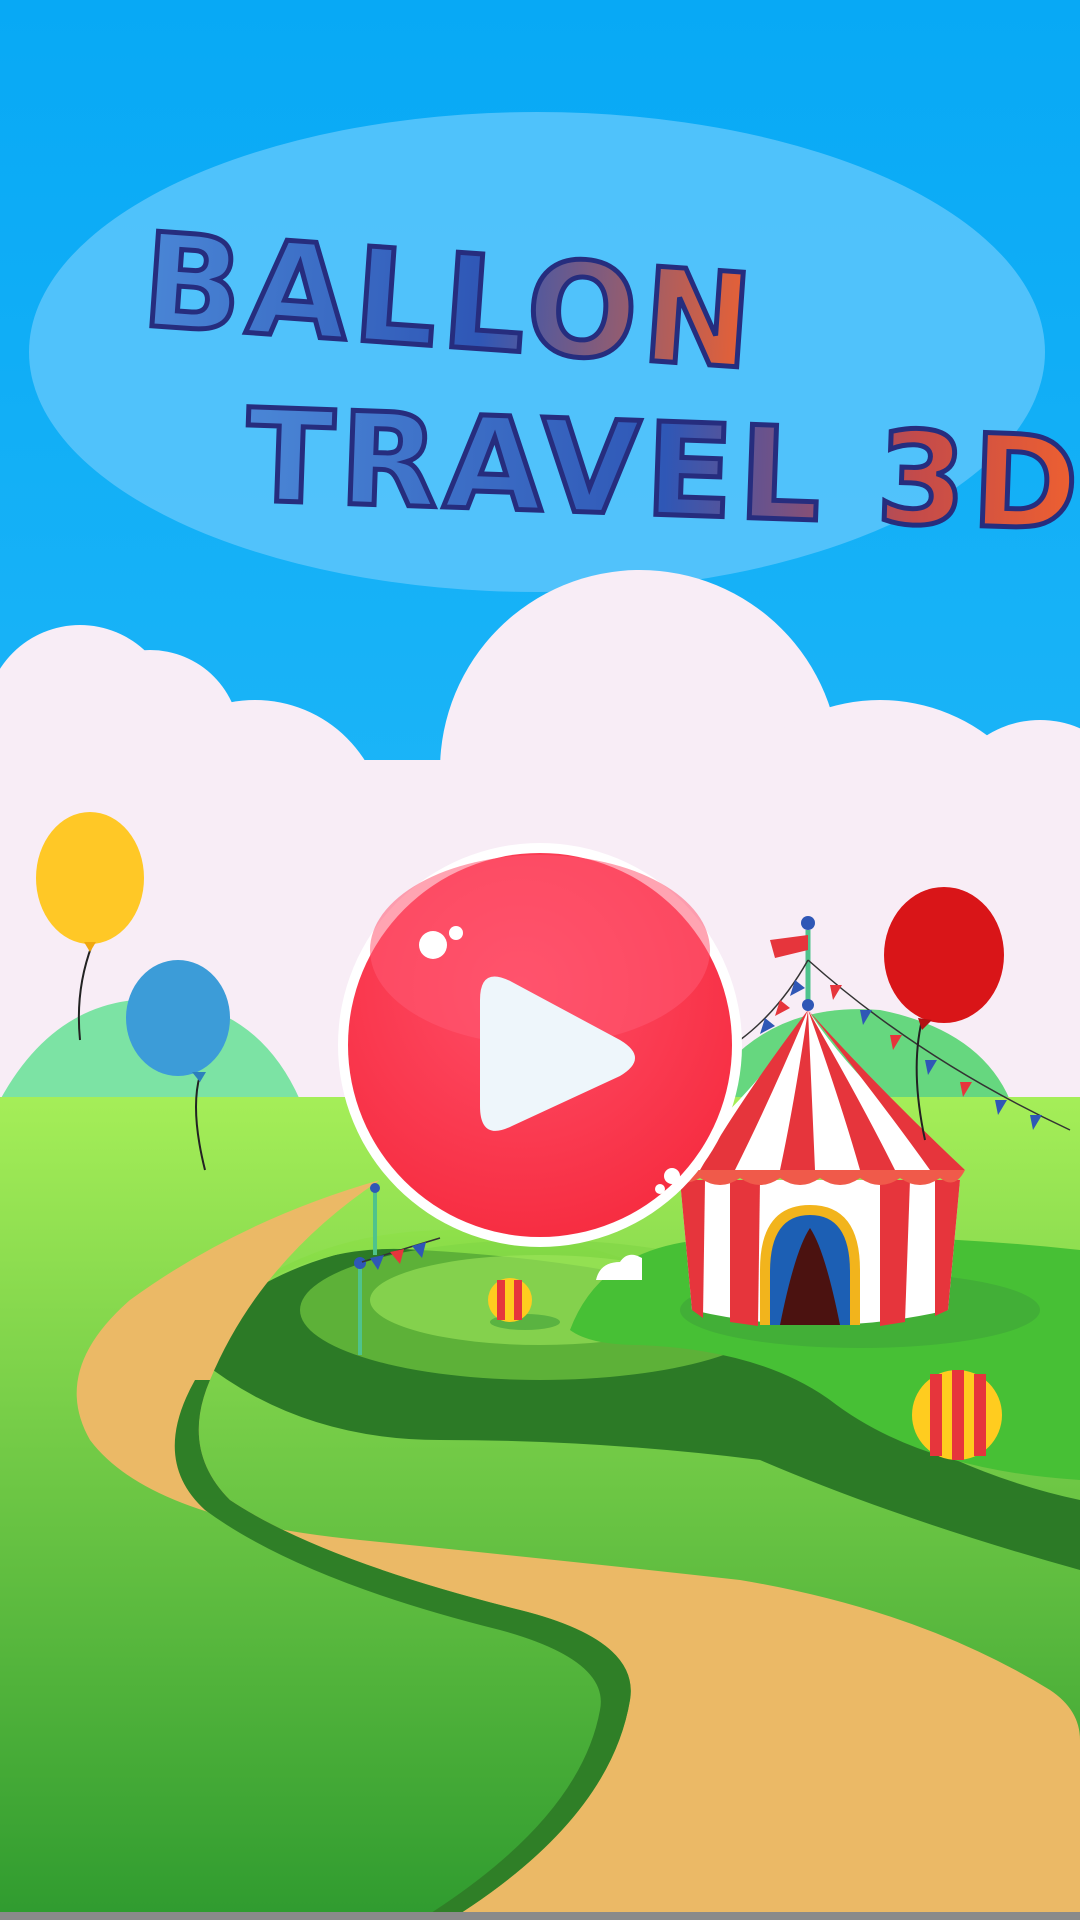 The height and width of the screenshot is (1920, 1080). I want to click on large-circus-ball, so click(957, 1415).